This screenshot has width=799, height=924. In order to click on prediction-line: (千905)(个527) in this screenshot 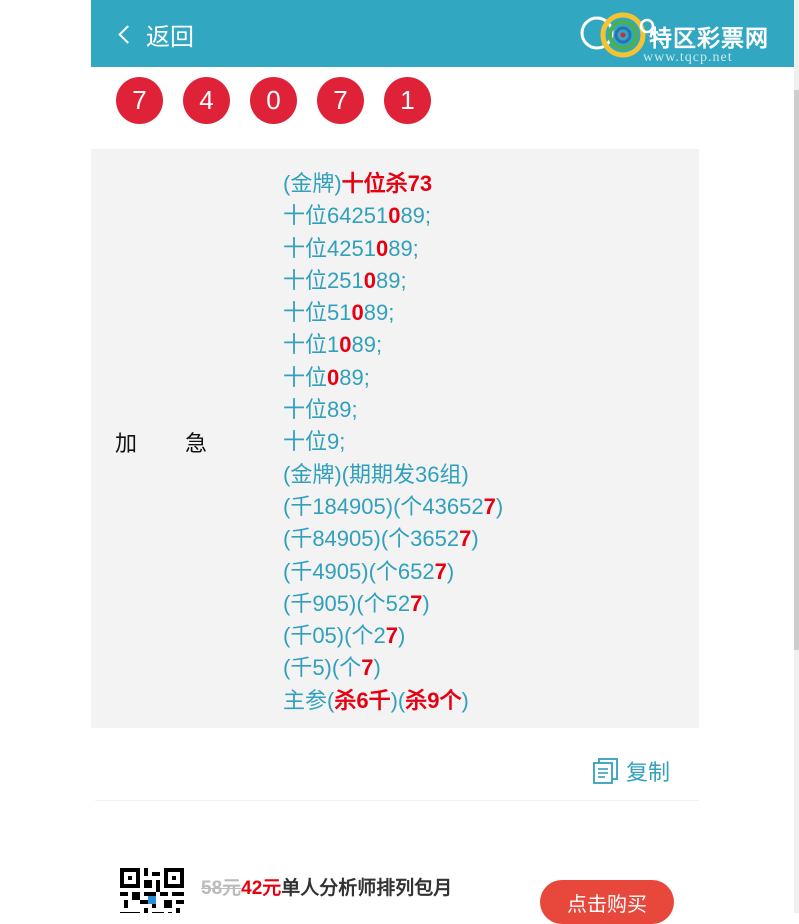, I will do `click(393, 604)`.